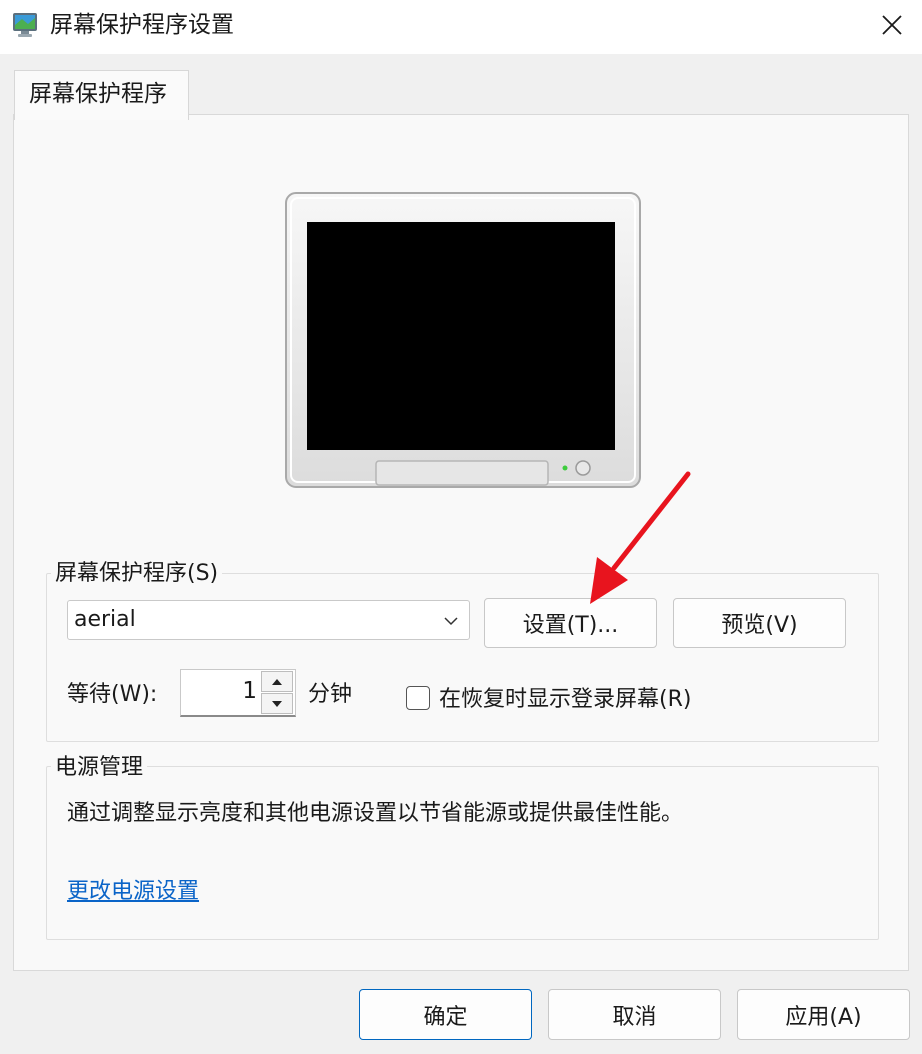  What do you see at coordinates (268, 620) in the screenshot?
I see `screen-saver-select: aerial` at bounding box center [268, 620].